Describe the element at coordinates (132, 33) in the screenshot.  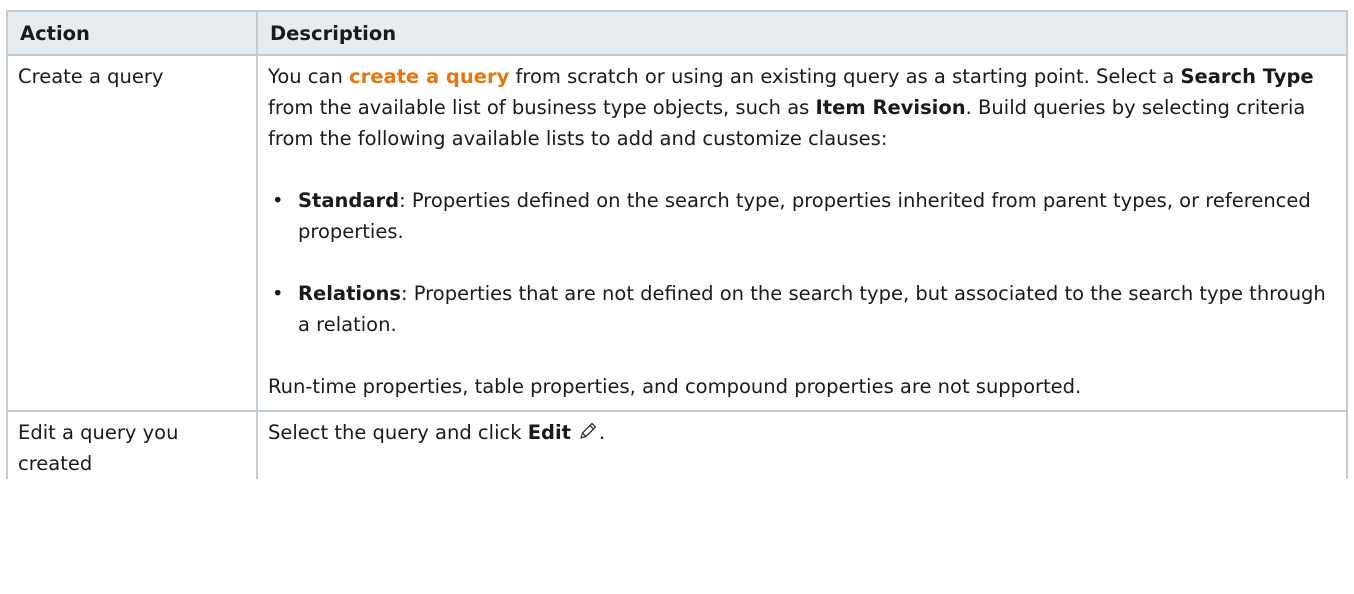
I see `header-action: Action` at that location.